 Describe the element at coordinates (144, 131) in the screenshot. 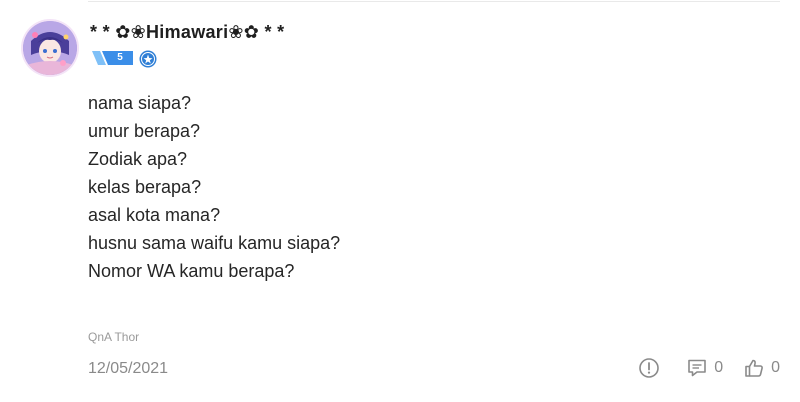

I see `post-line: umur berapa?` at that location.